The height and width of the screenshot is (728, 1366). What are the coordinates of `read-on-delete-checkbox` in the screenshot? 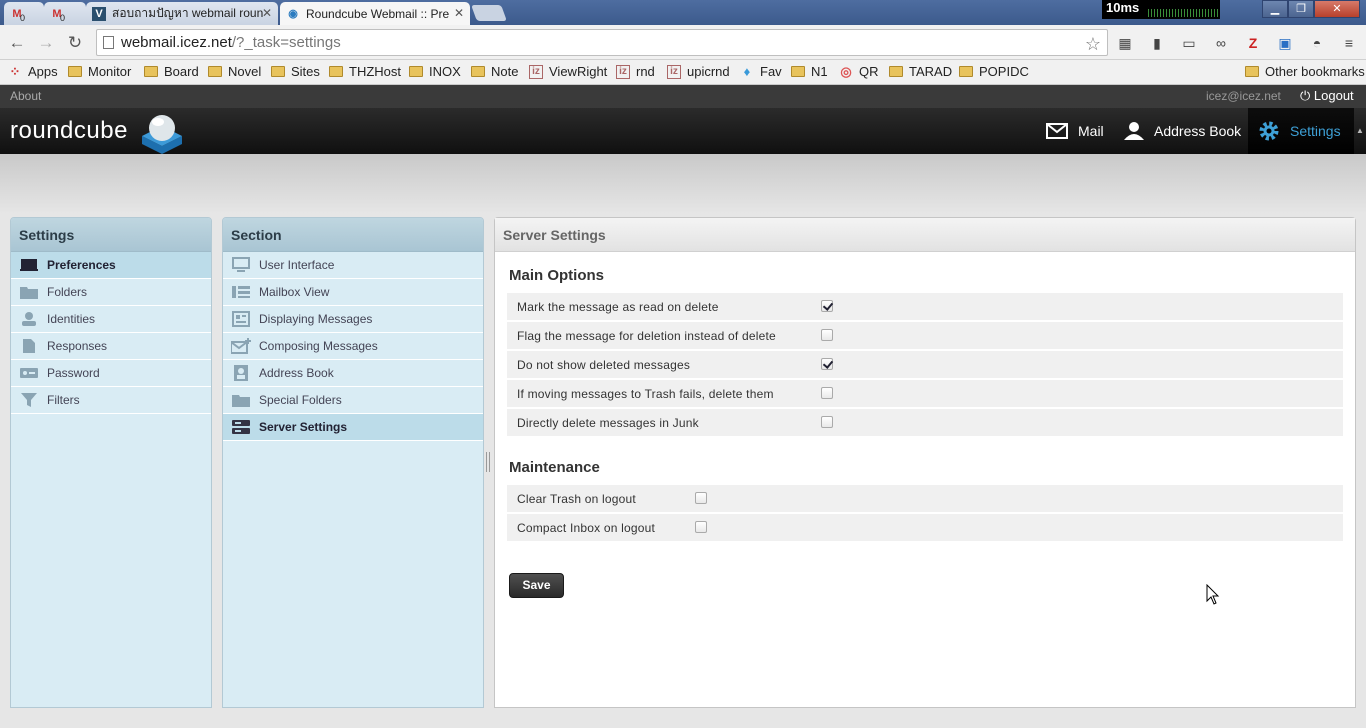 It's located at (827, 306).